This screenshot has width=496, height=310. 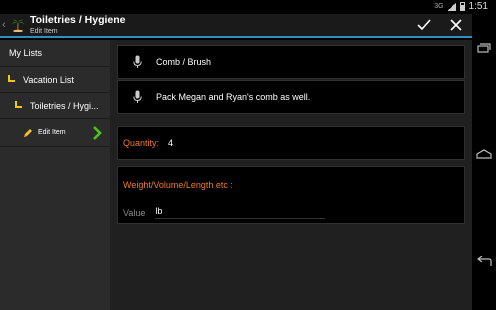 I want to click on sidebar-item-my-lists: My Lists, so click(x=55, y=53).